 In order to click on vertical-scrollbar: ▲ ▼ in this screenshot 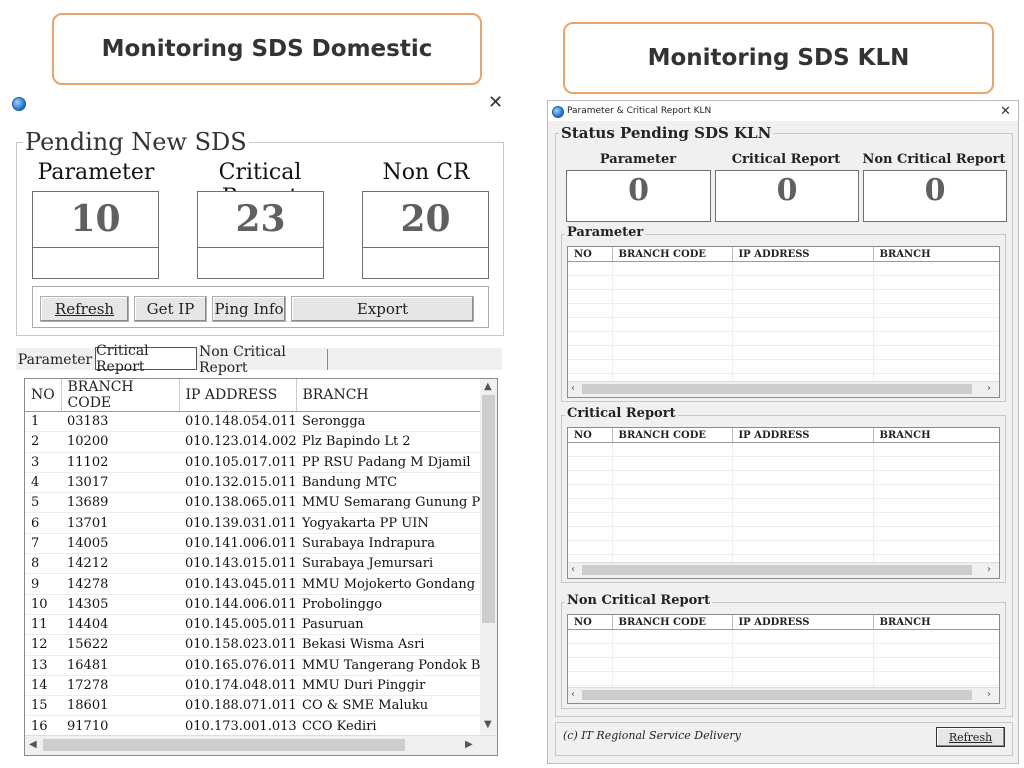, I will do `click(488, 557)`.